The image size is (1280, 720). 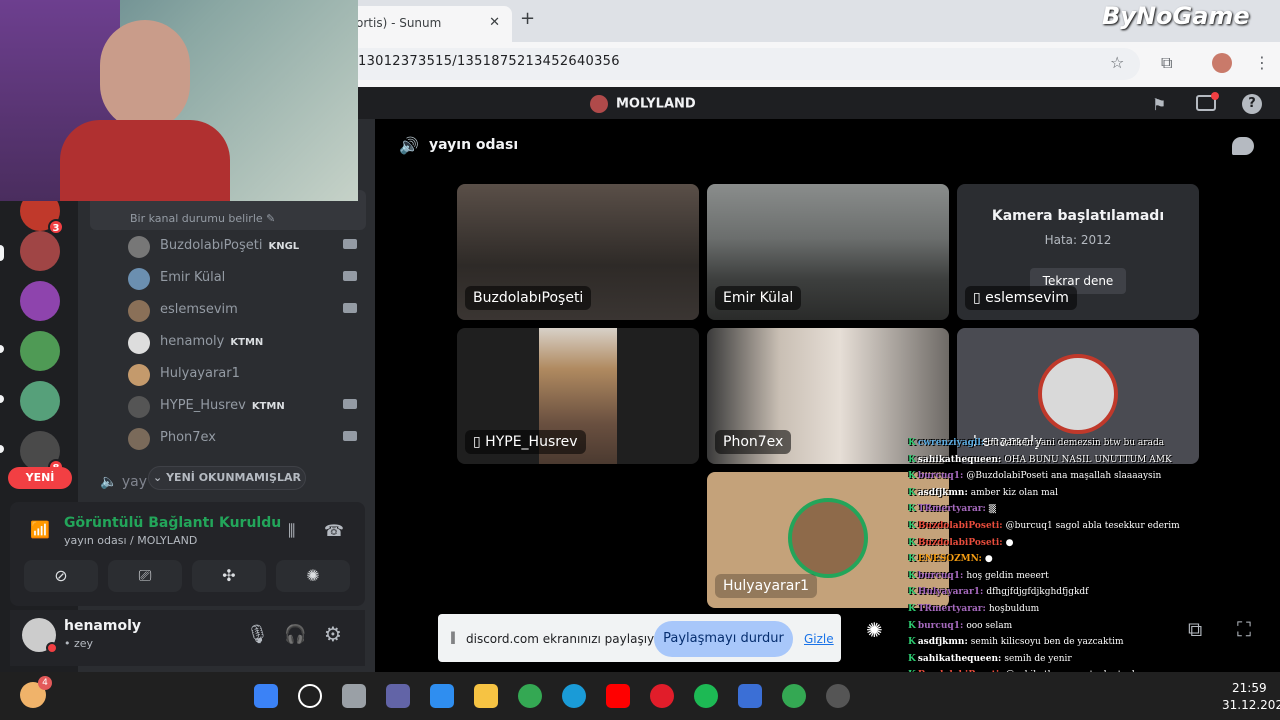 I want to click on chat-text: hoş geldin meeert, so click(x=1007, y=575).